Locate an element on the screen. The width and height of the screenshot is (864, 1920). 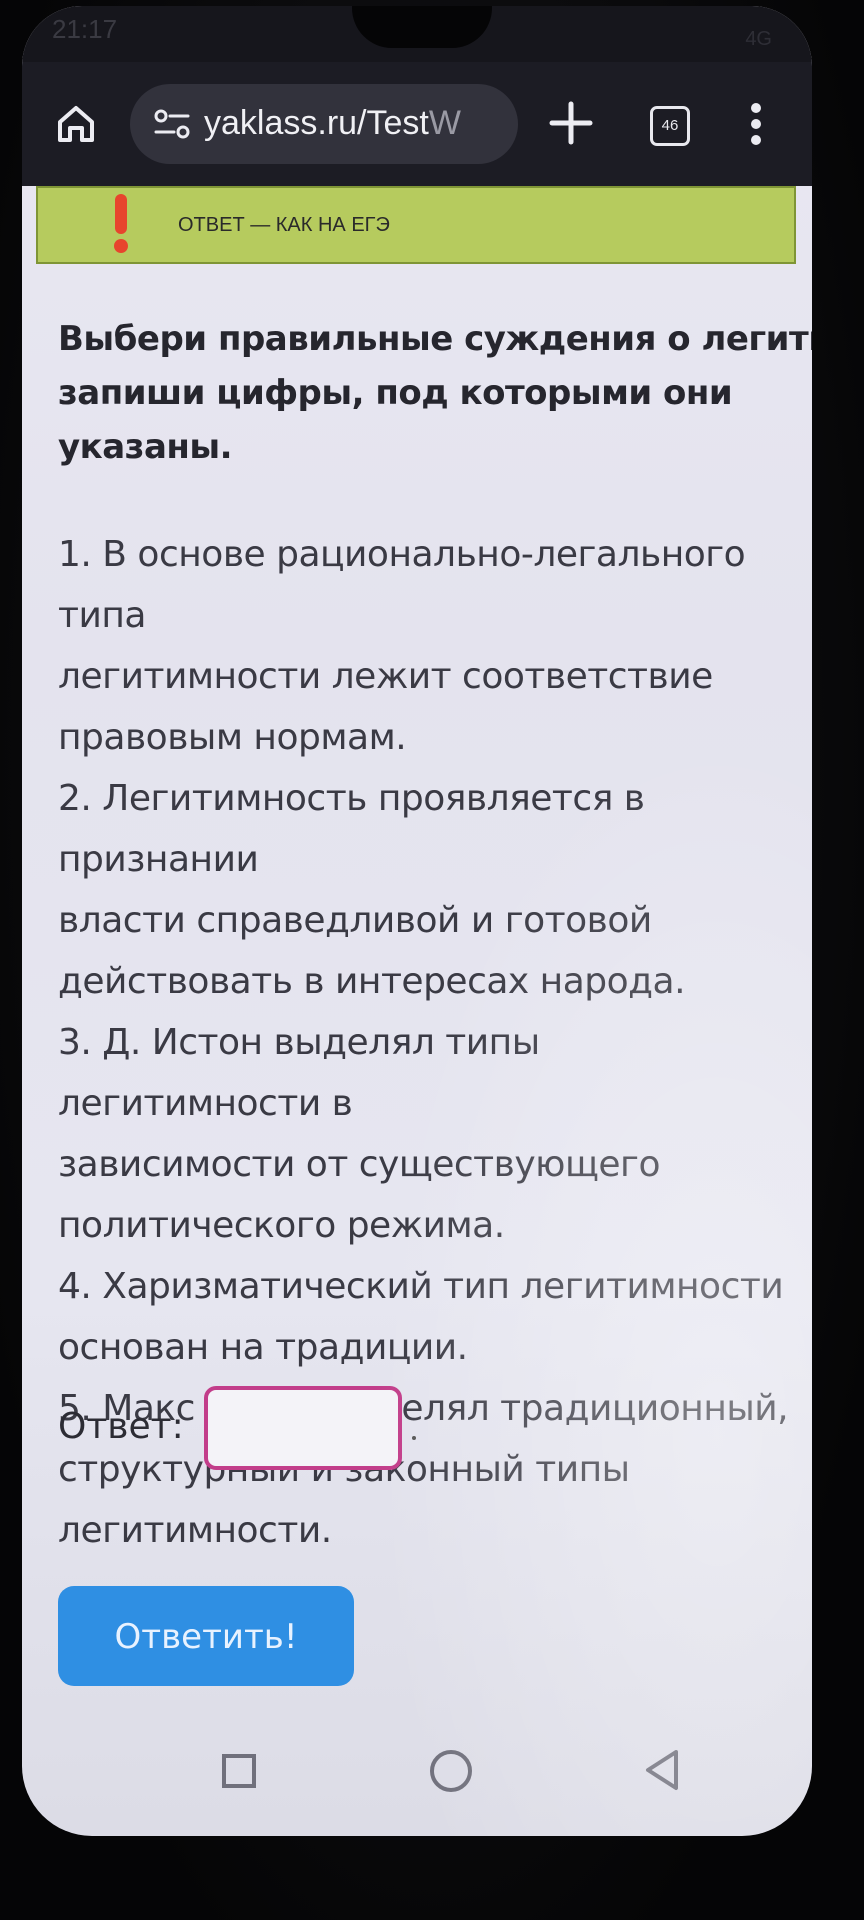
statement-line: 3. Д. Истон выделял типы легитимности в is located at coordinates (299, 1073).